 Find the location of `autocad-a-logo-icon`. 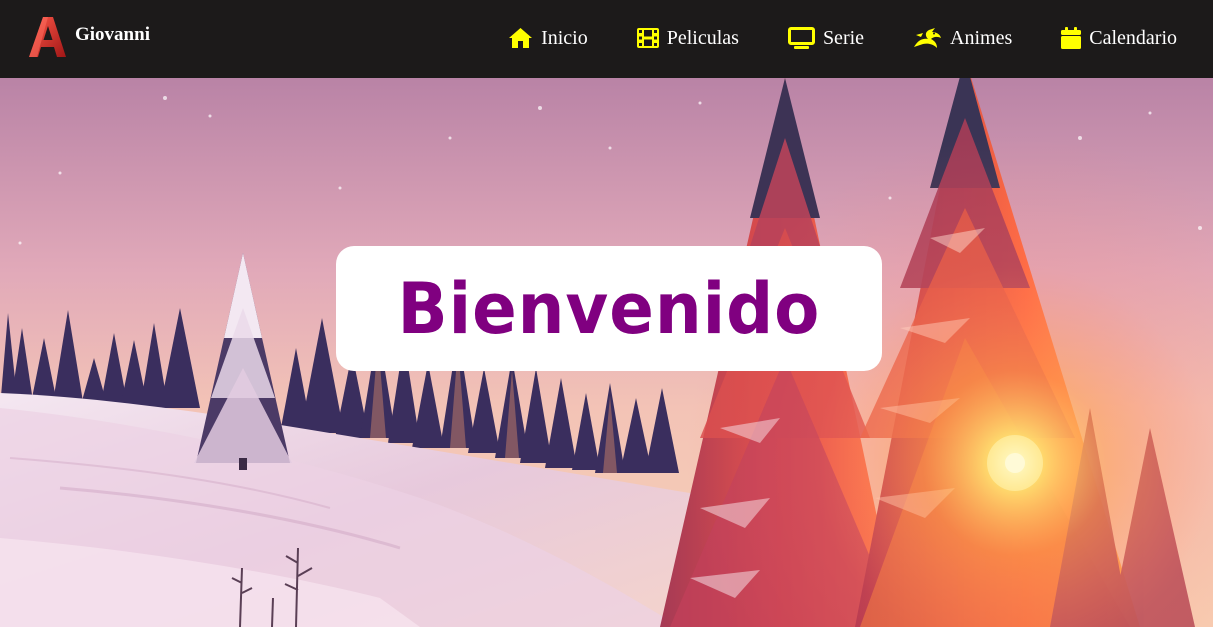

autocad-a-logo-icon is located at coordinates (47, 37).